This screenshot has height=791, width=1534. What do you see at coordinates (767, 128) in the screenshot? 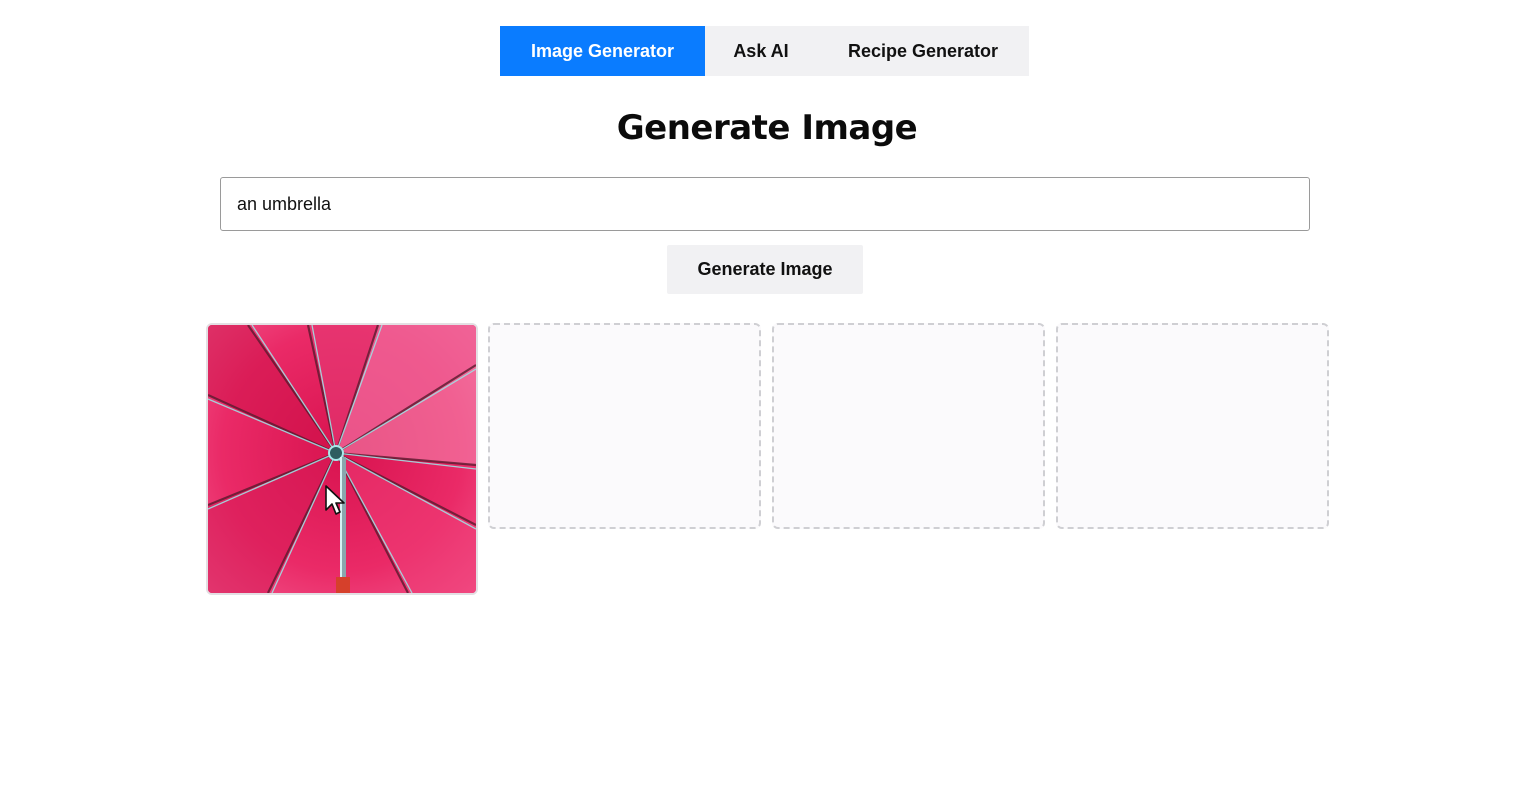
I see `page-title: Generate Image` at bounding box center [767, 128].